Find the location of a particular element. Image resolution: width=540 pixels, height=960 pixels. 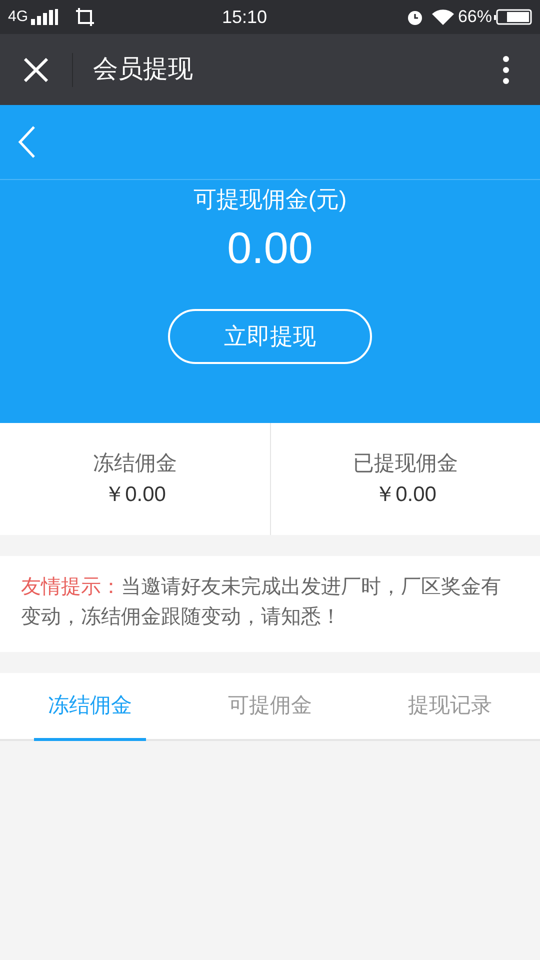

balance-amount: 0.00 is located at coordinates (270, 248).